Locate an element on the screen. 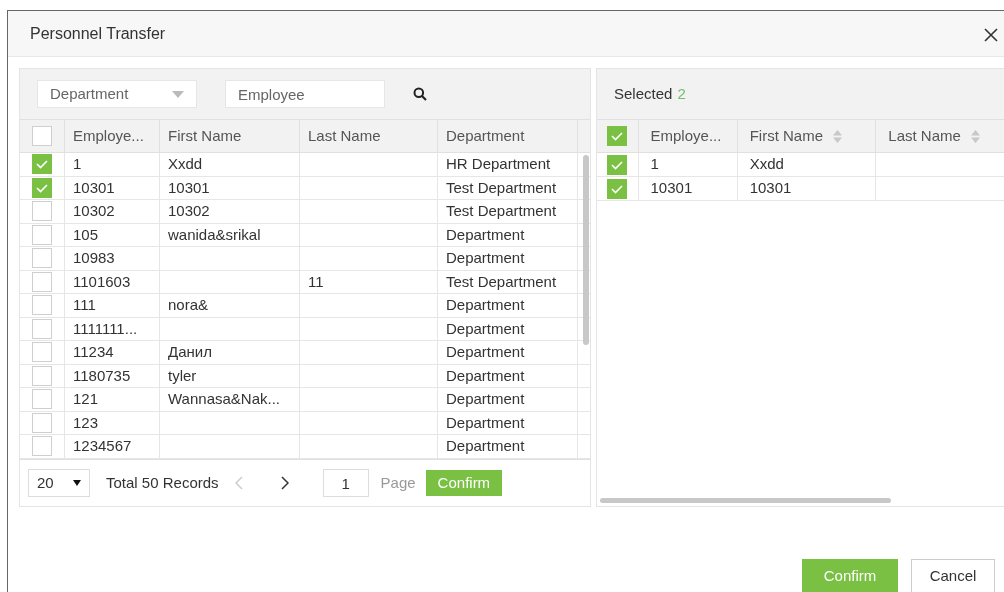  table-cell-text: tyler is located at coordinates (182, 375).